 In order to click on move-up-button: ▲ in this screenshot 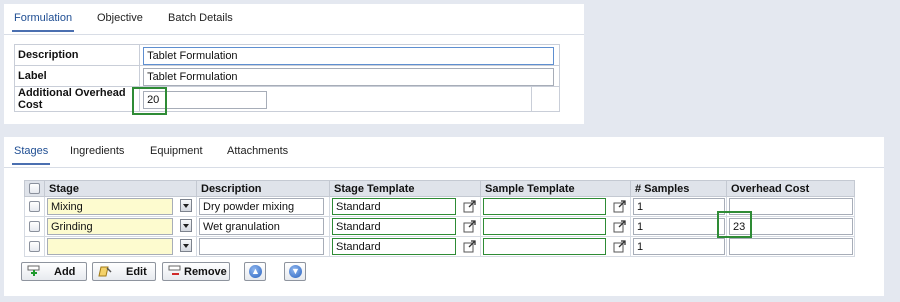, I will do `click(255, 271)`.